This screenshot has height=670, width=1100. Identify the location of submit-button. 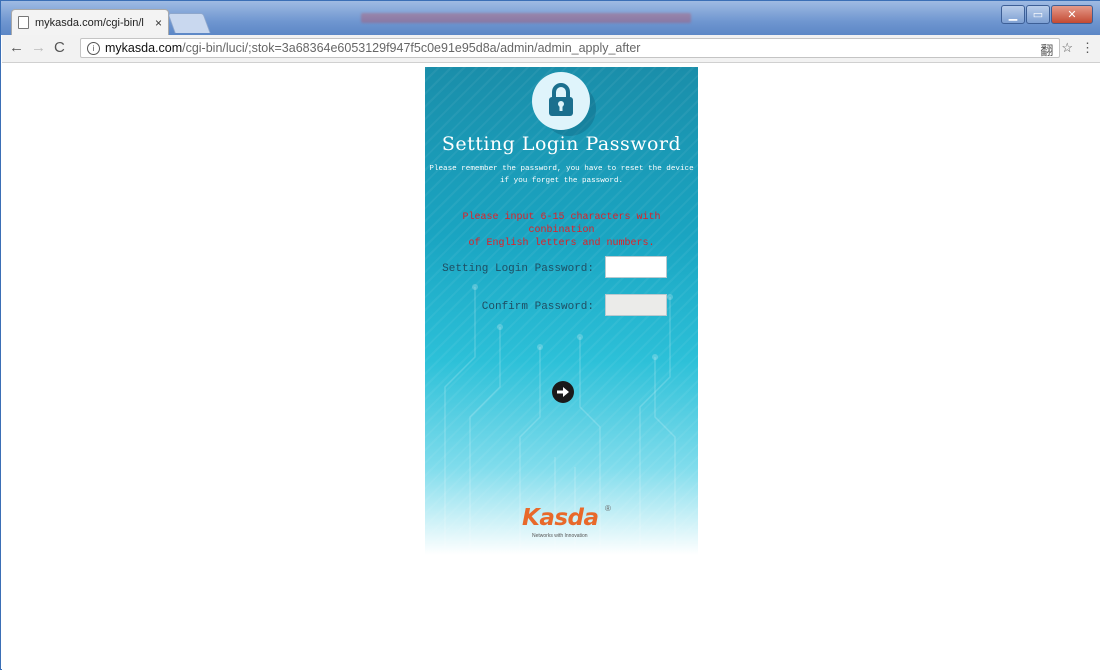
(563, 392).